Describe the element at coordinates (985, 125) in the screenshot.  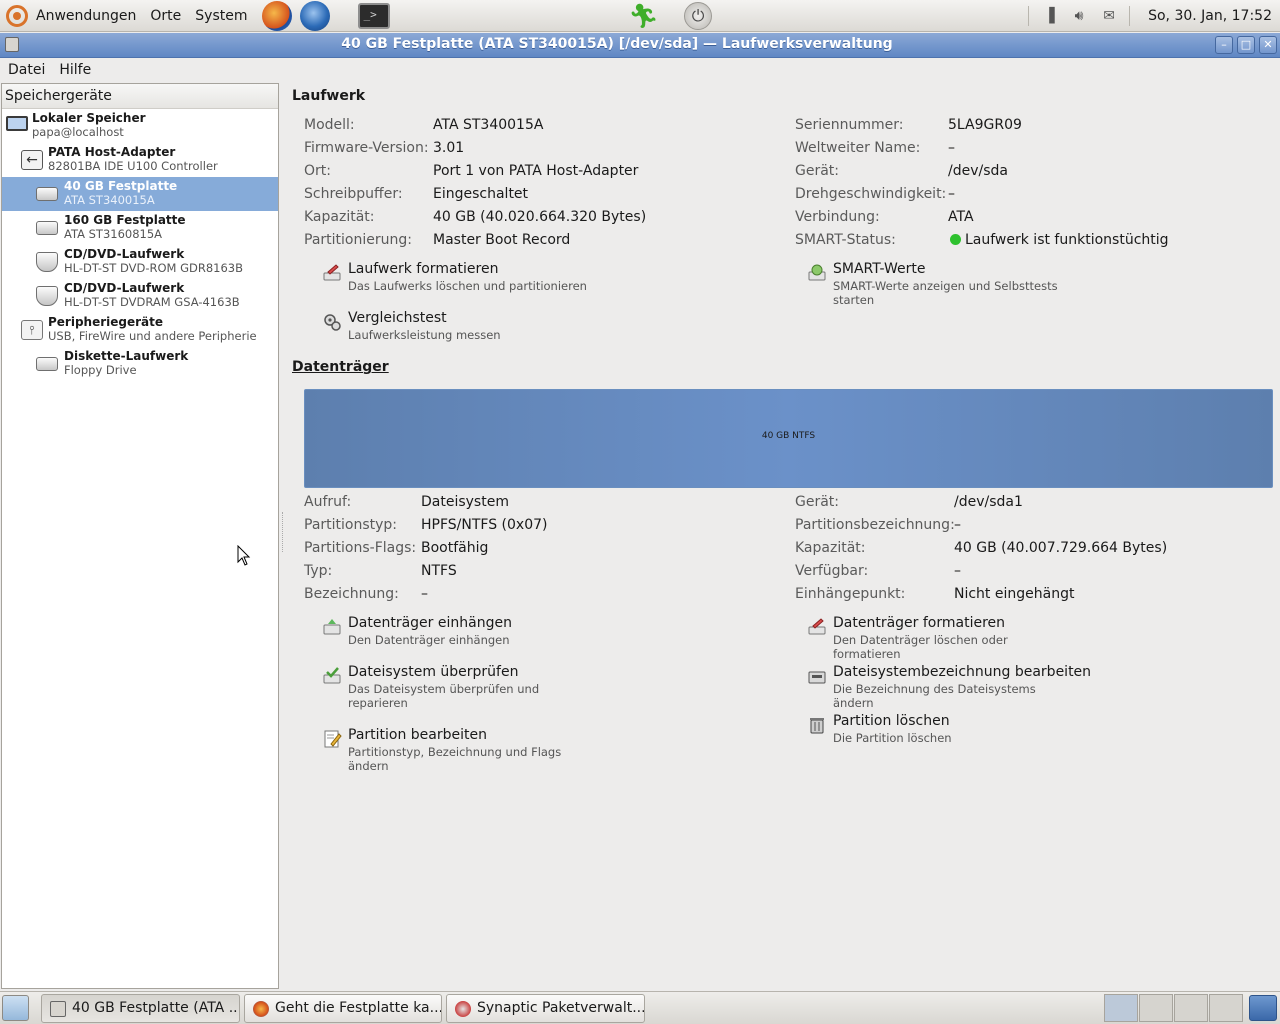
I see `drive-value: 5LA9GR09` at that location.